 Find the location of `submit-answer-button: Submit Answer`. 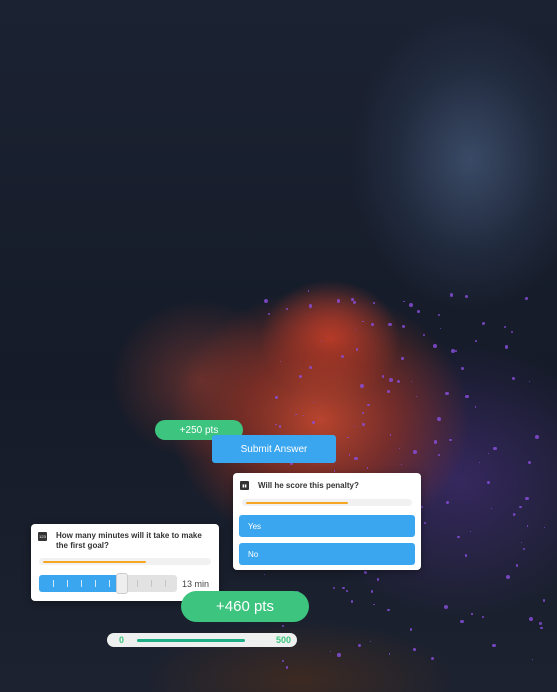

submit-answer-button: Submit Answer is located at coordinates (274, 449).